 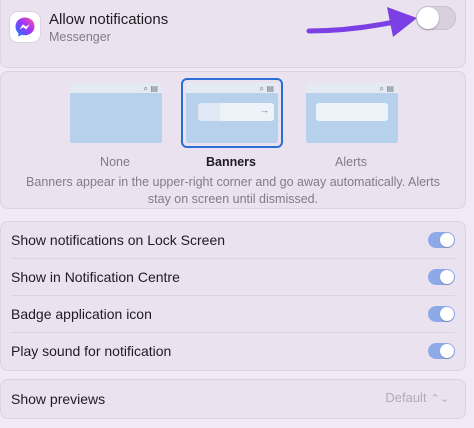 I want to click on show-previews-value: Default, so click(x=406, y=397).